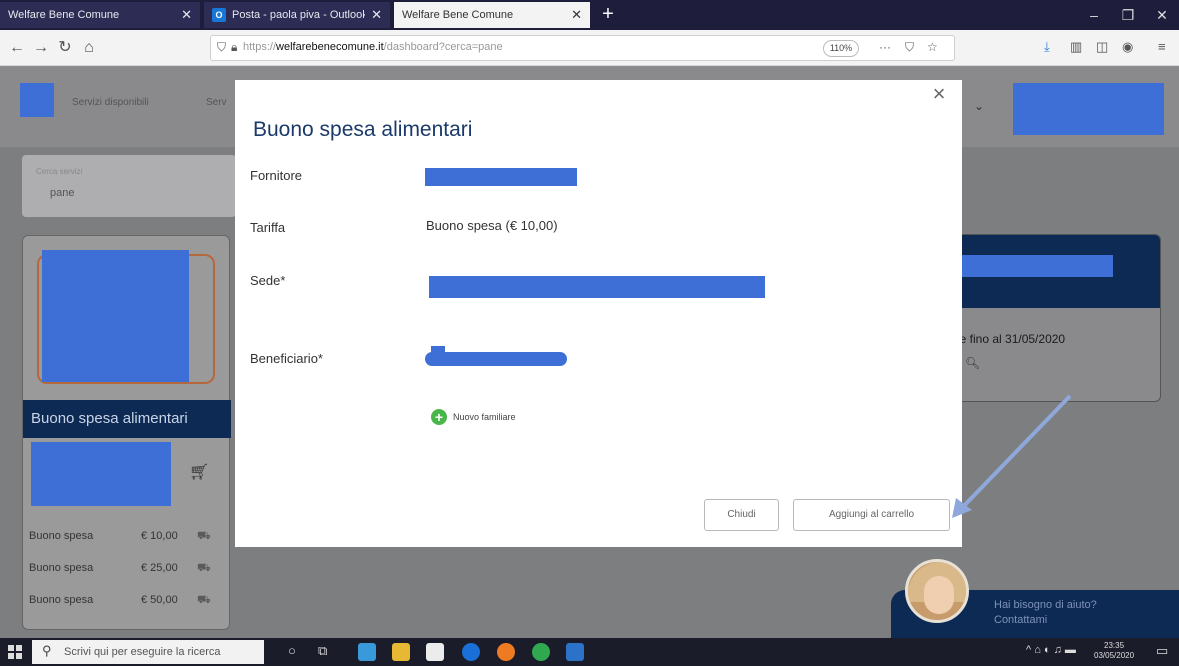 The image size is (1179, 666). I want to click on annotation-arrow, so click(1012, 456).